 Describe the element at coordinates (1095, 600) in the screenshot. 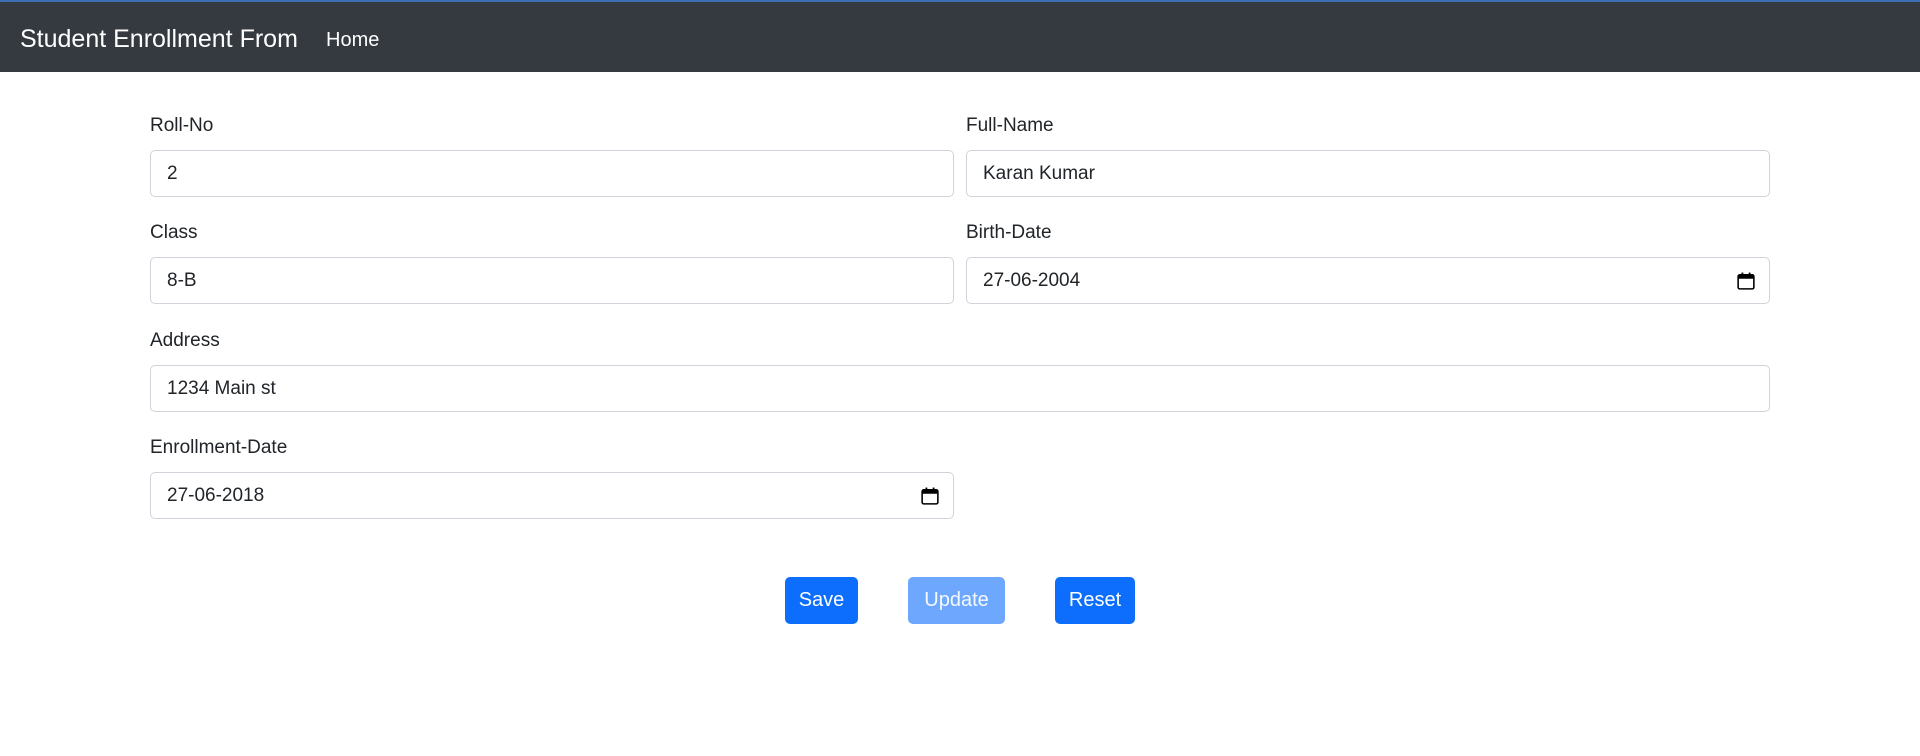

I see `reset-button: Reset` at that location.